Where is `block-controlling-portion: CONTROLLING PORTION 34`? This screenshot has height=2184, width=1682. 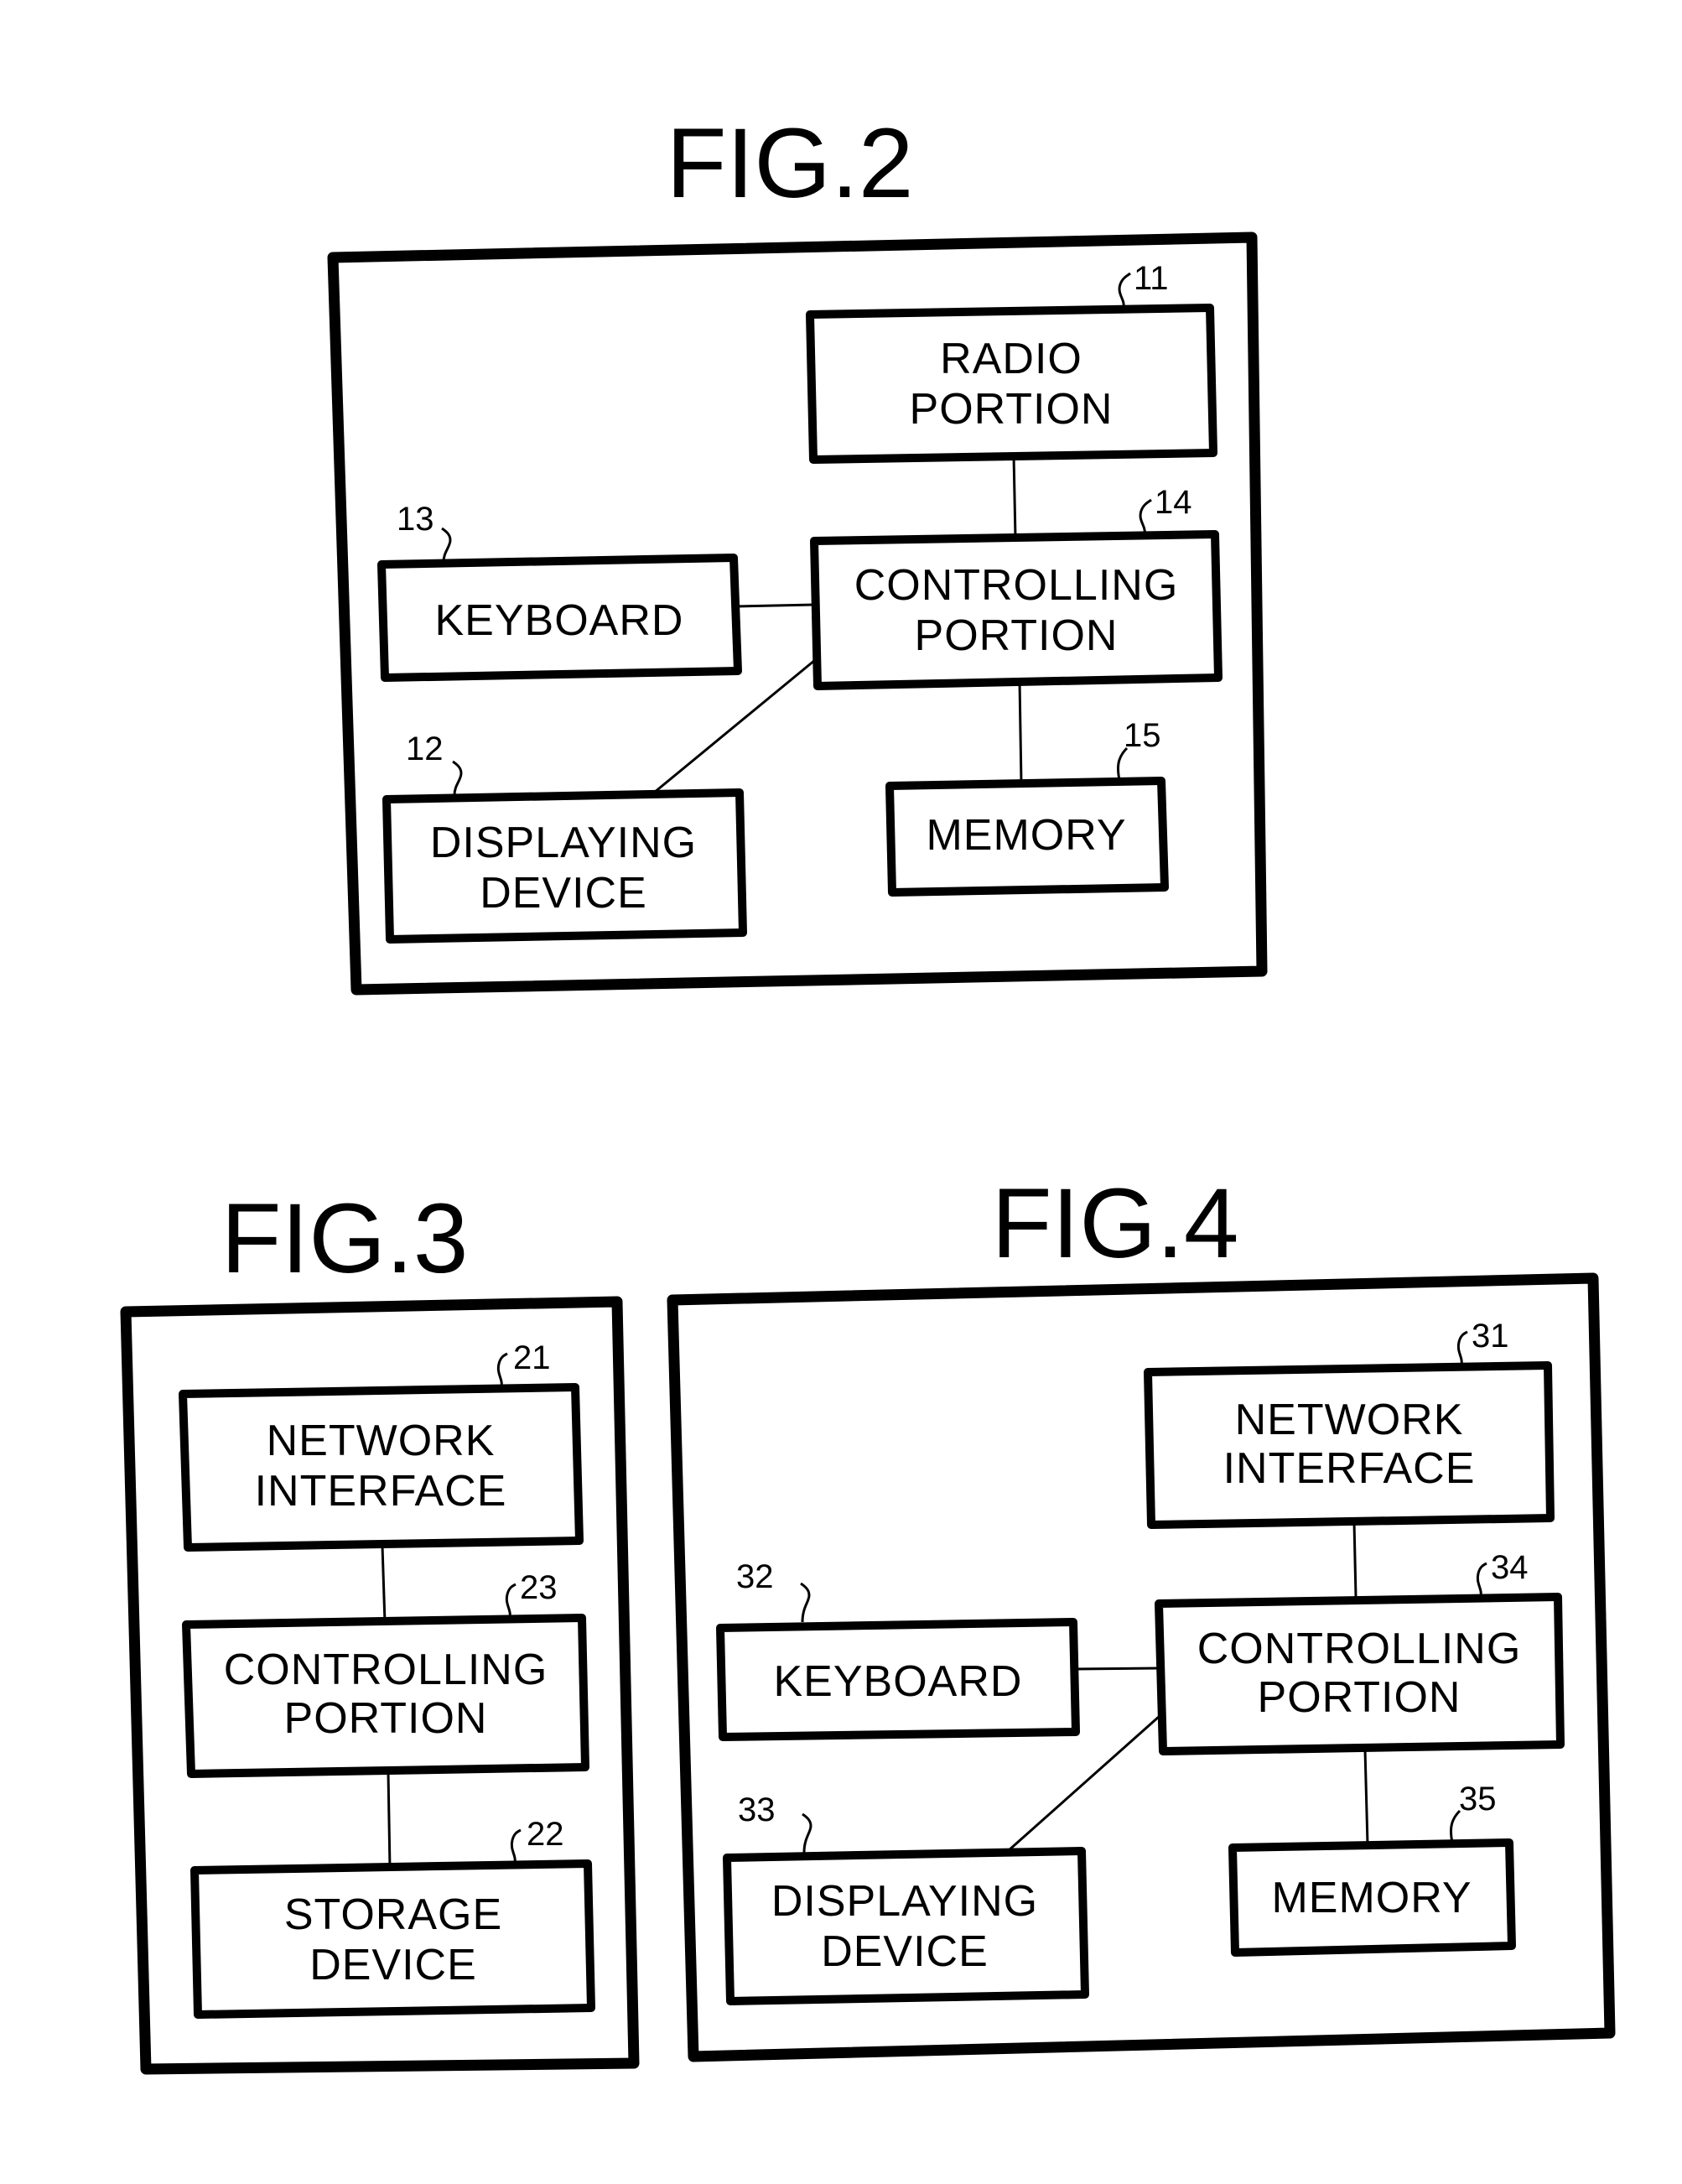
block-controlling-portion: CONTROLLING PORTION 34 is located at coordinates (1360, 1652).